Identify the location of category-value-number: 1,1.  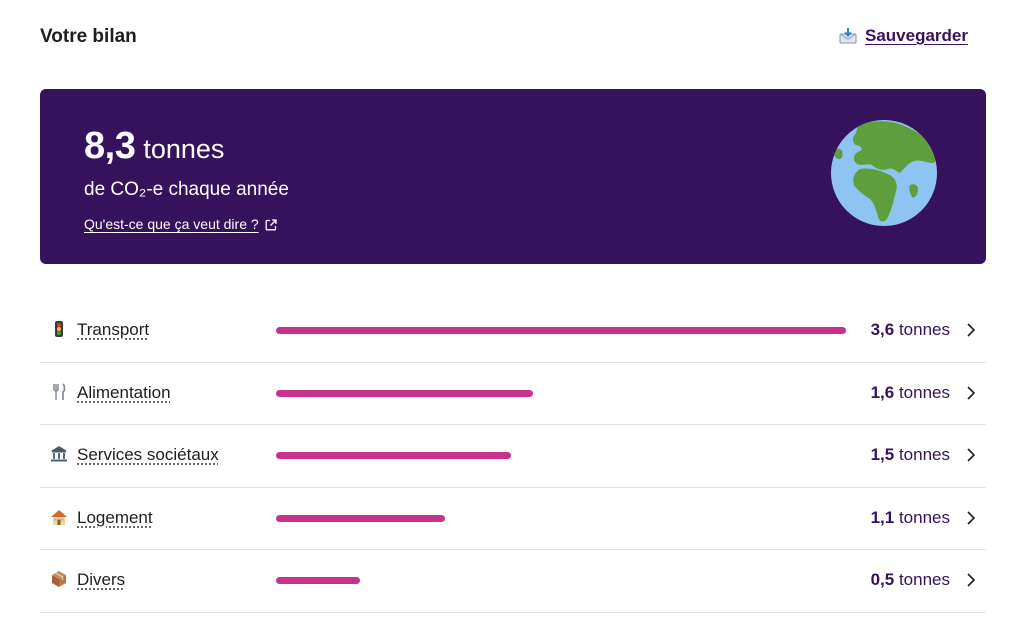
(882, 517).